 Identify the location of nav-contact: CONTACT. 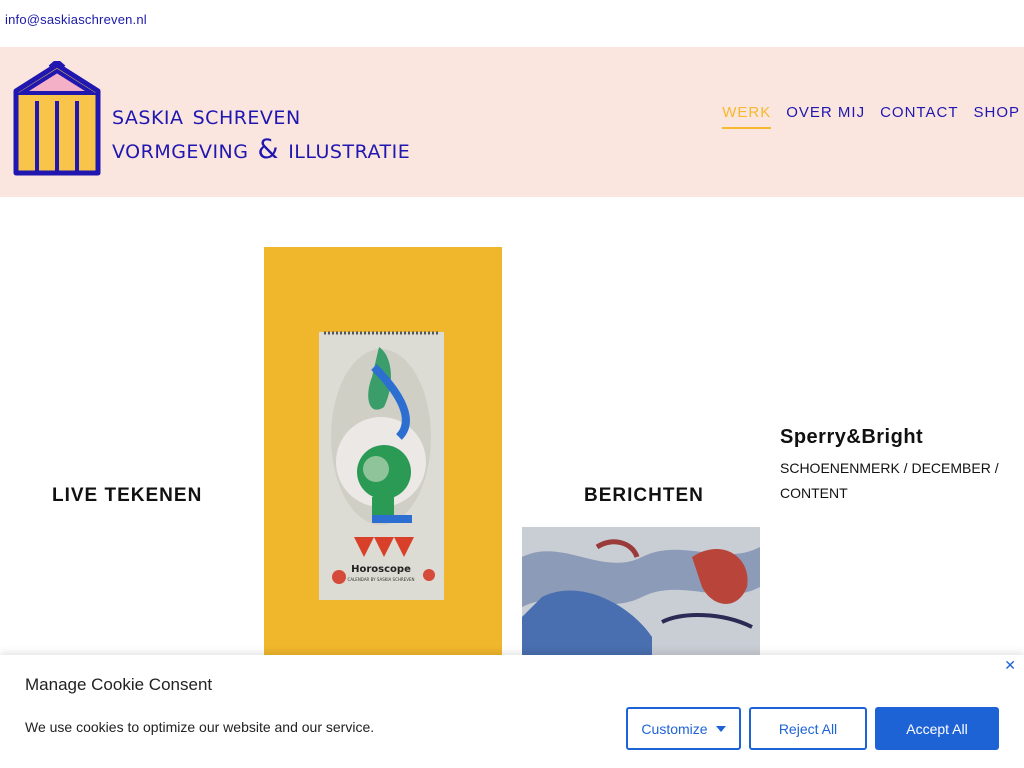
(919, 116).